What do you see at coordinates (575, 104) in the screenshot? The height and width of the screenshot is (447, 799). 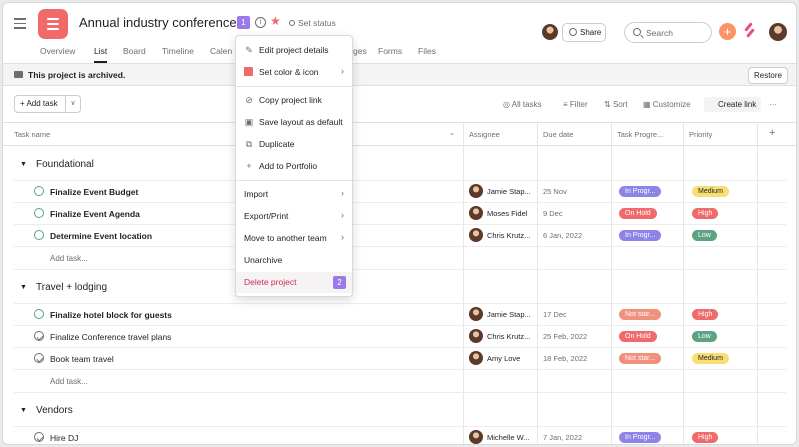 I see `filter-button: ≡ Filter` at bounding box center [575, 104].